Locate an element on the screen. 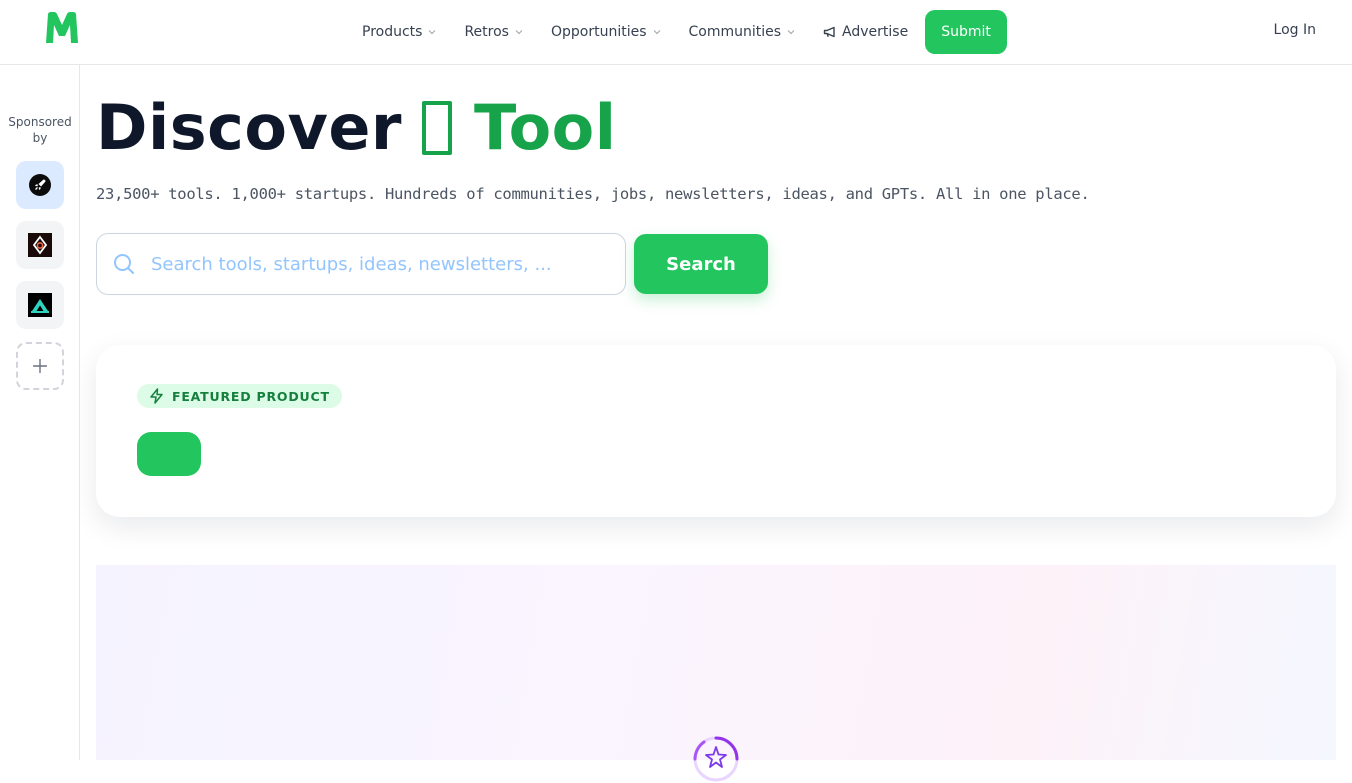 The height and width of the screenshot is (783, 1352). search-box is located at coordinates (361, 264).